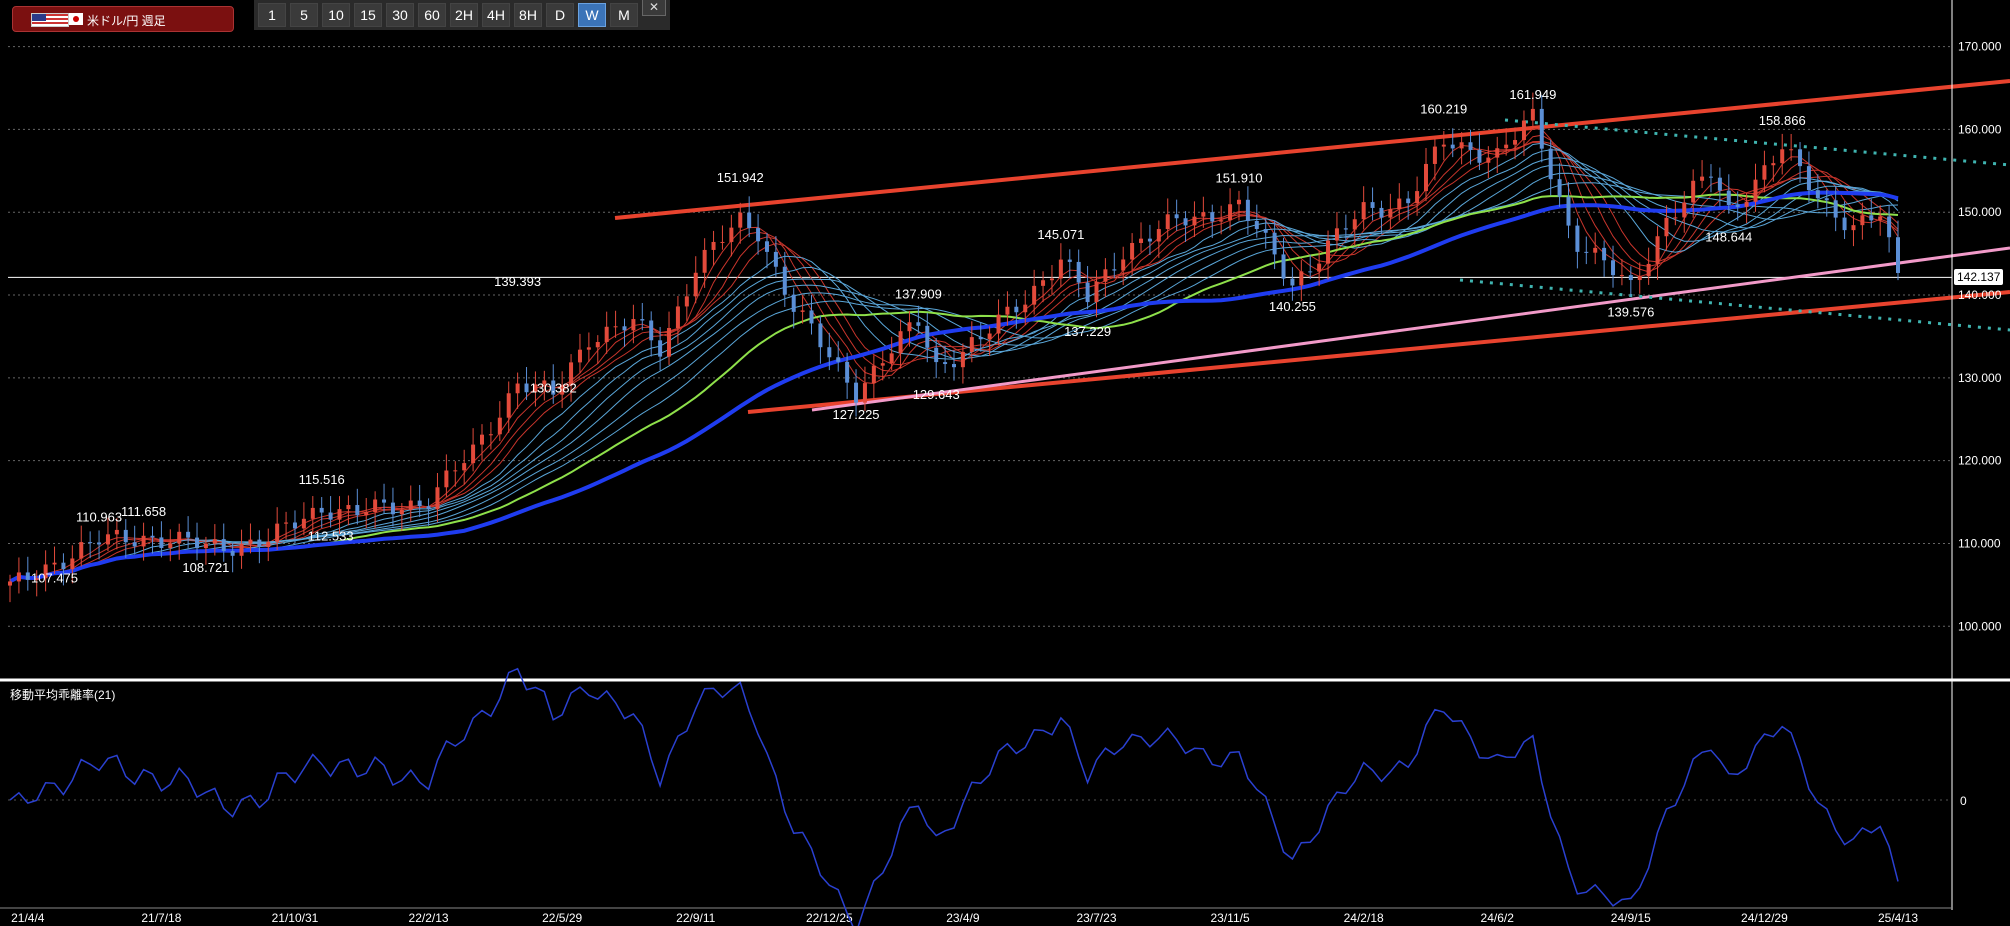 Image resolution: width=2010 pixels, height=926 pixels. Describe the element at coordinates (1980, 212) in the screenshot. I see `y-tick-label: 150.000` at that location.